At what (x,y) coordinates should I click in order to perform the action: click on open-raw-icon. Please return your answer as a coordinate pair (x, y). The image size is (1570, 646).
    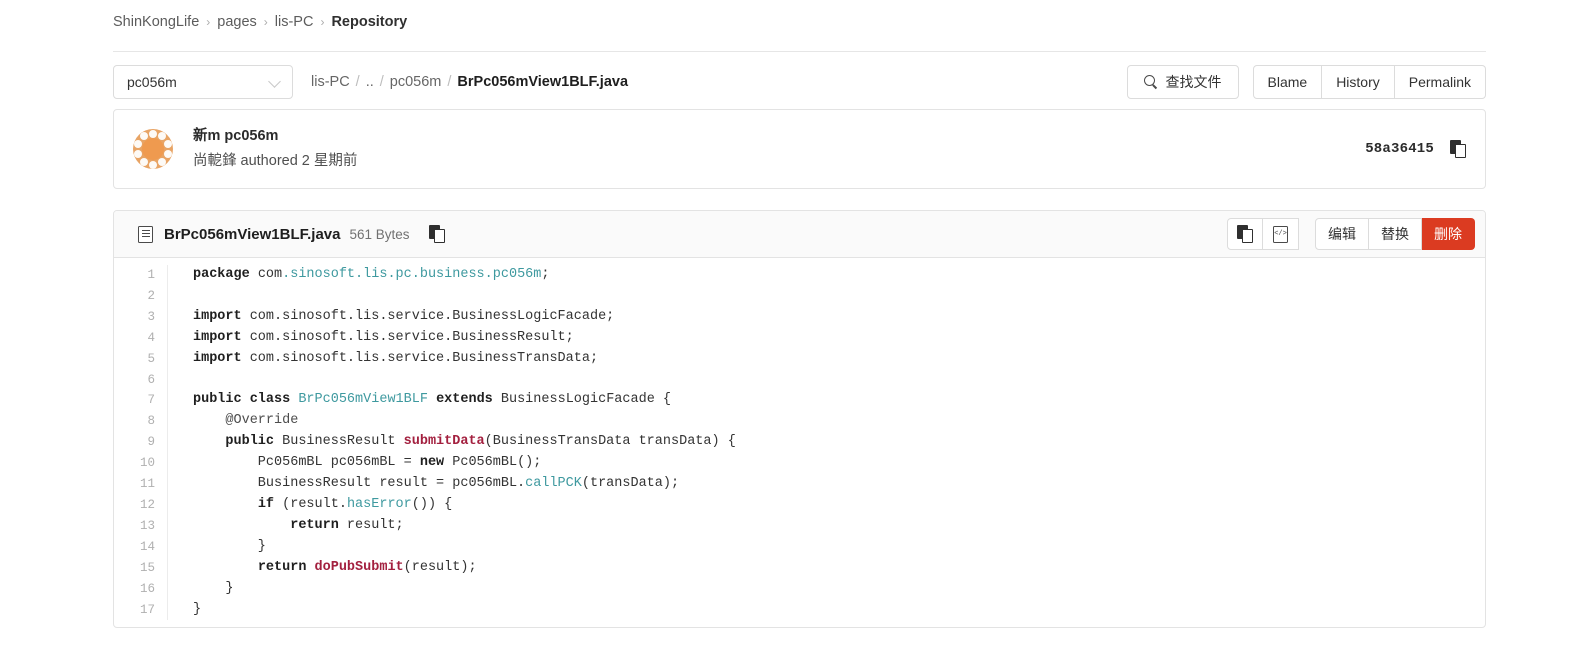
    Looking at the image, I should click on (1280, 234).